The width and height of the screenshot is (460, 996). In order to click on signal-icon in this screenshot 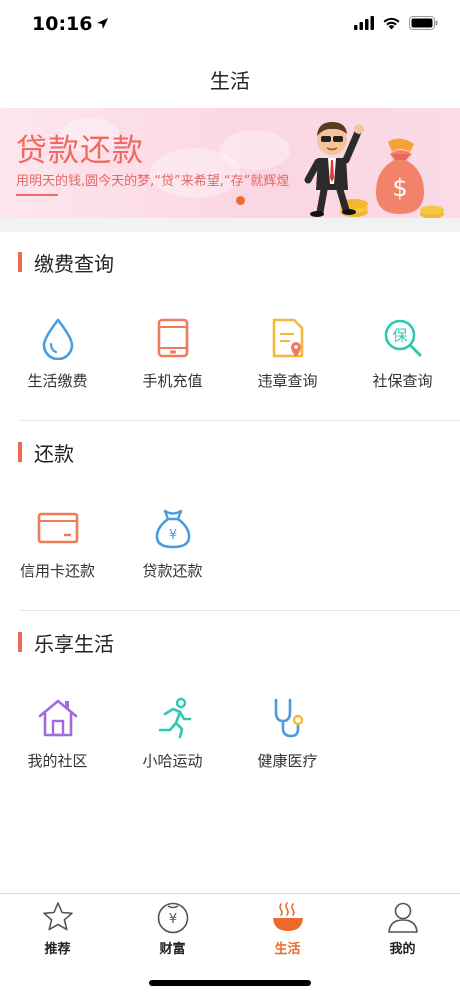, I will do `click(364, 23)`.